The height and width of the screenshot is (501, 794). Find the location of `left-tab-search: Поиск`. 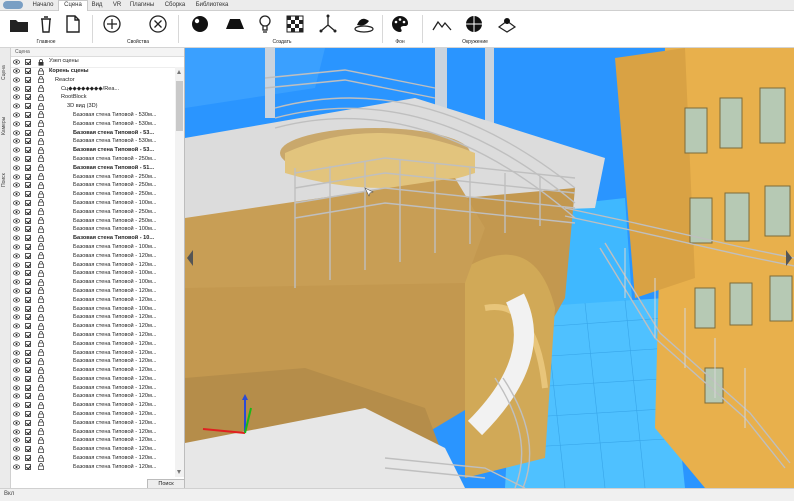

left-tab-search: Поиск is located at coordinates (5, 180).